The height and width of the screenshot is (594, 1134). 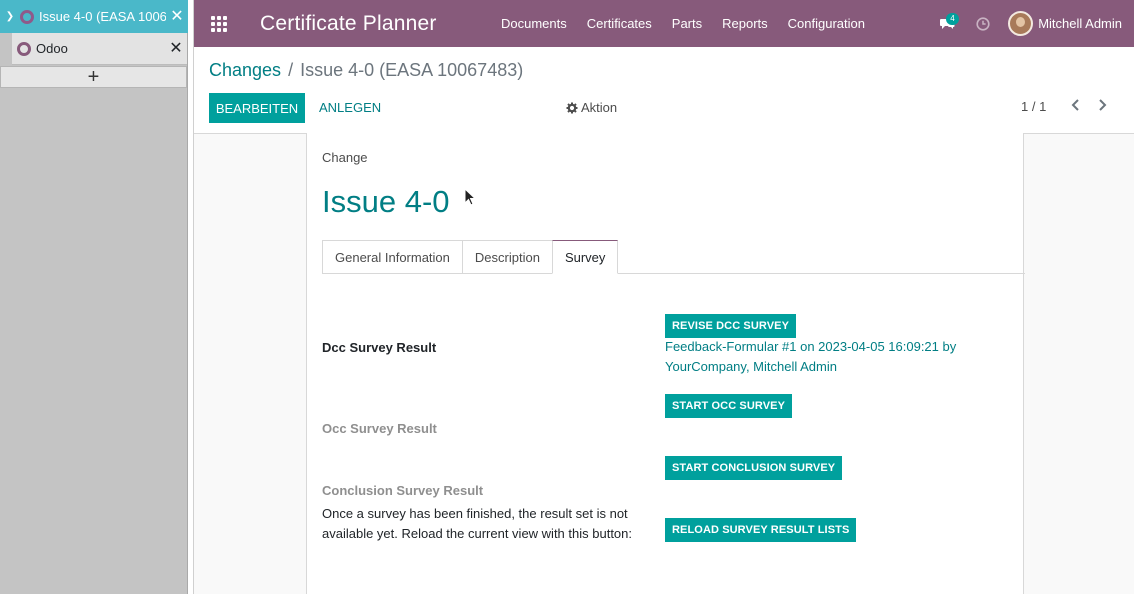 I want to click on notebook-tabs: General Information Description Survey, so click(x=470, y=257).